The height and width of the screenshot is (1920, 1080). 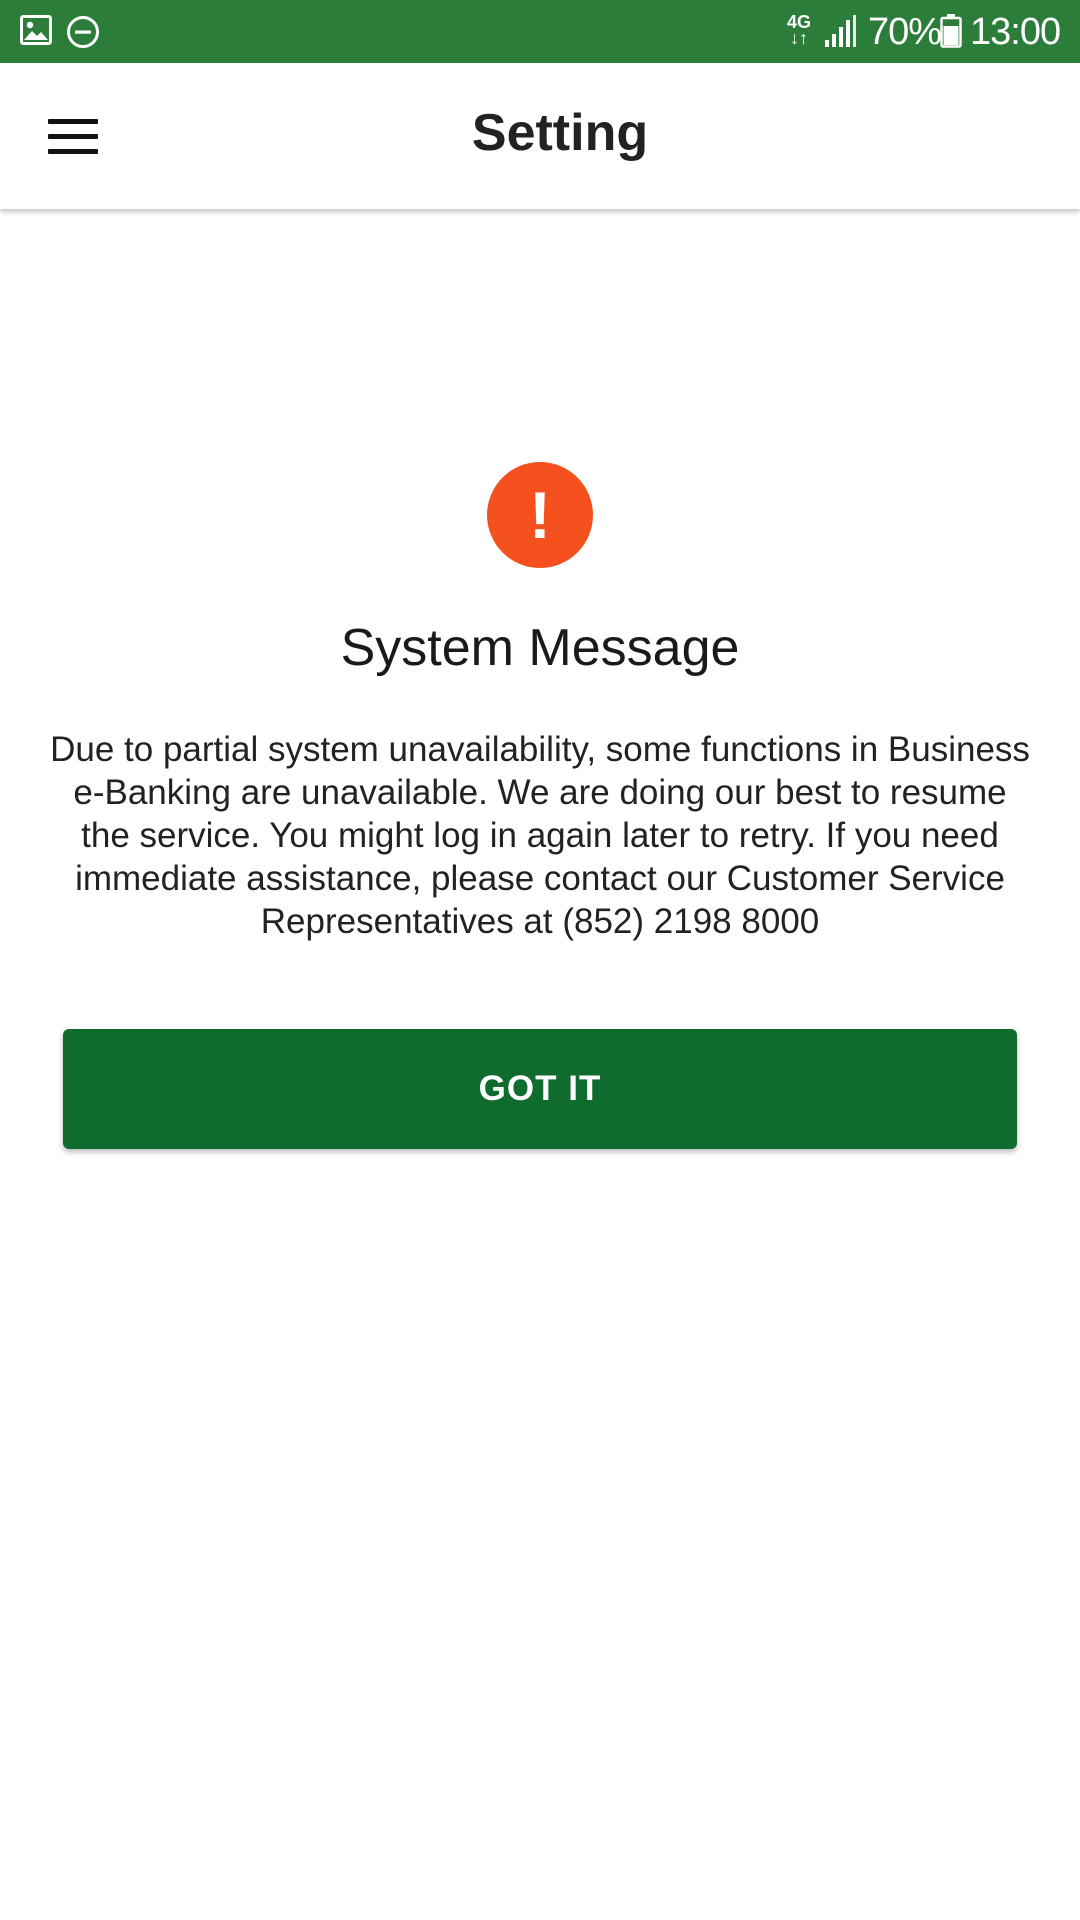 What do you see at coordinates (560, 133) in the screenshot?
I see `page-title: Setting` at bounding box center [560, 133].